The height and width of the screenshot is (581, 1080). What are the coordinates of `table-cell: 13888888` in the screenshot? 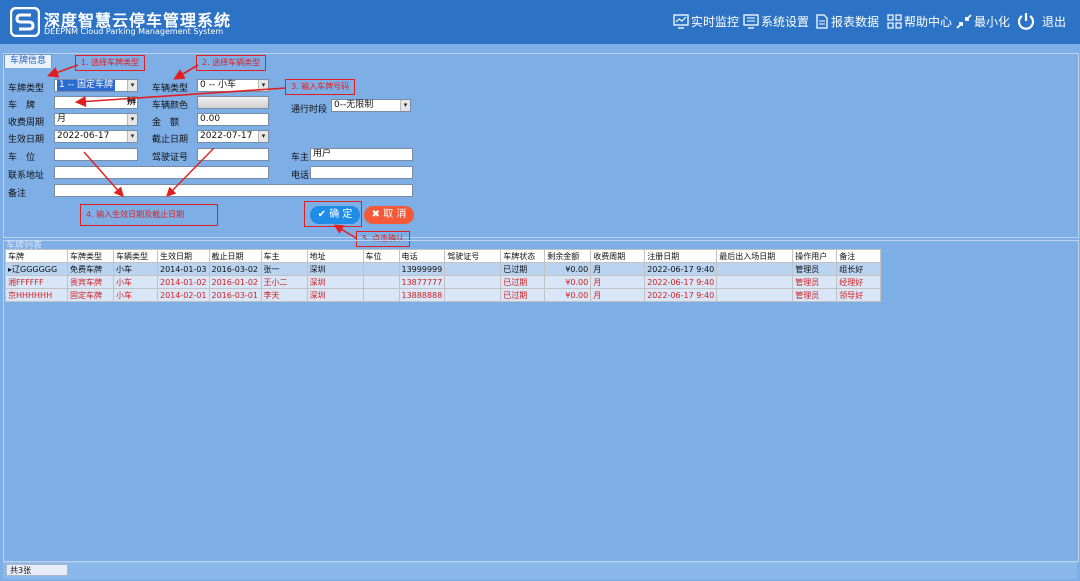 It's located at (422, 295).